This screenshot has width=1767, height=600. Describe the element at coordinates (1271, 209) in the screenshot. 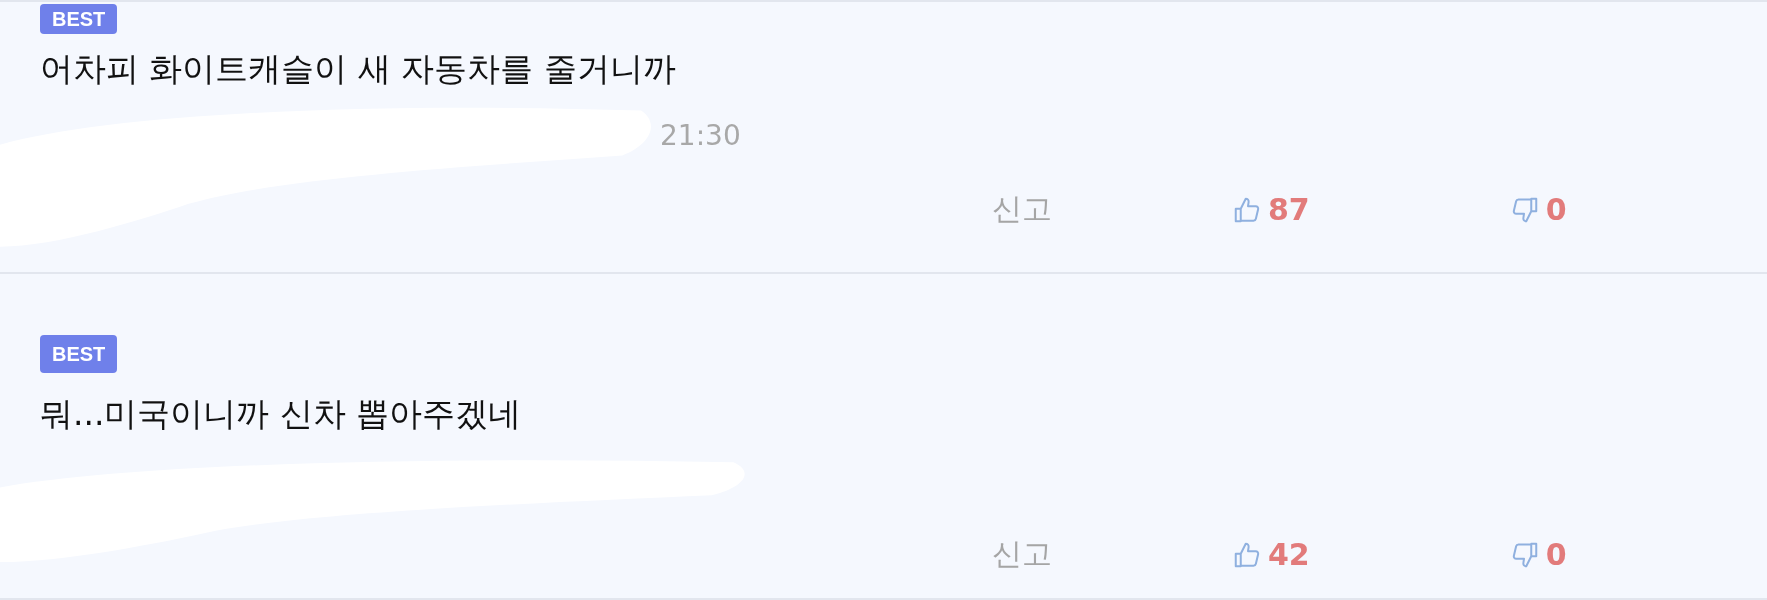

I see `like-button: 87` at that location.